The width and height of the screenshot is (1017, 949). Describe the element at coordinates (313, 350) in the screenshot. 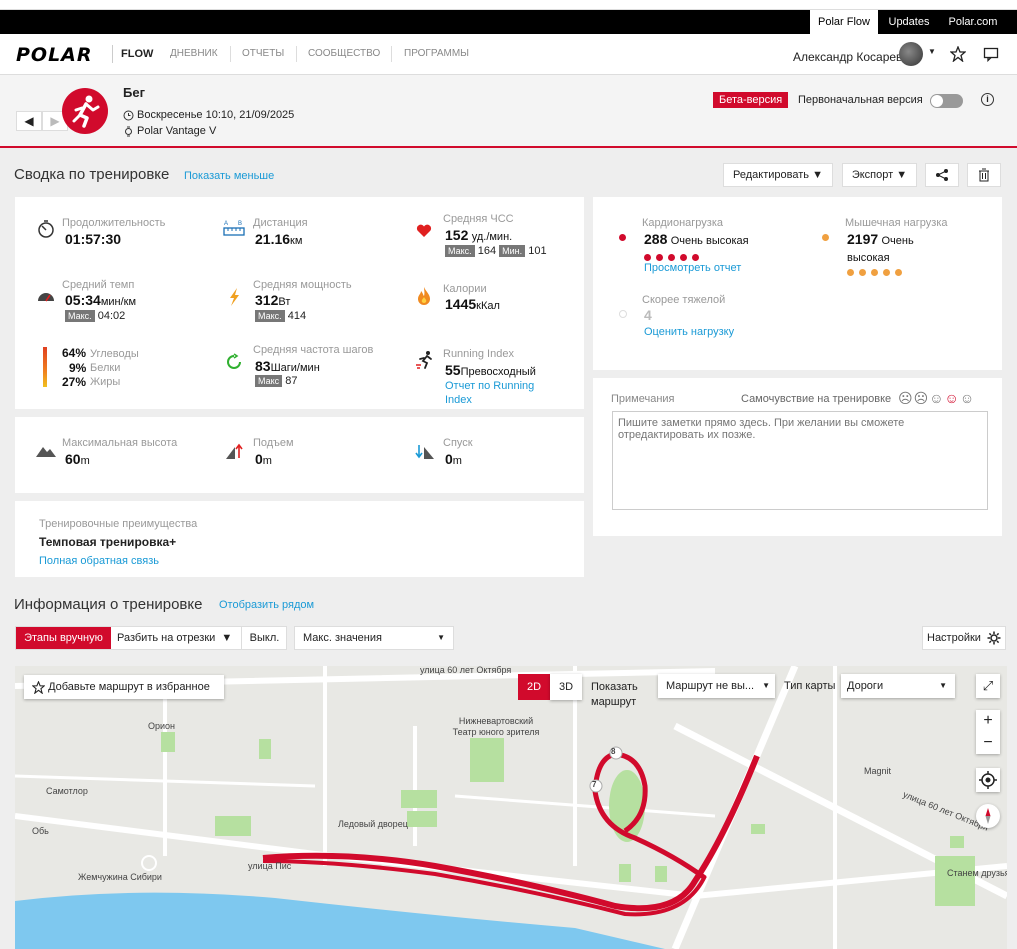

I see `cadence-label: Средняя частота шагов` at that location.